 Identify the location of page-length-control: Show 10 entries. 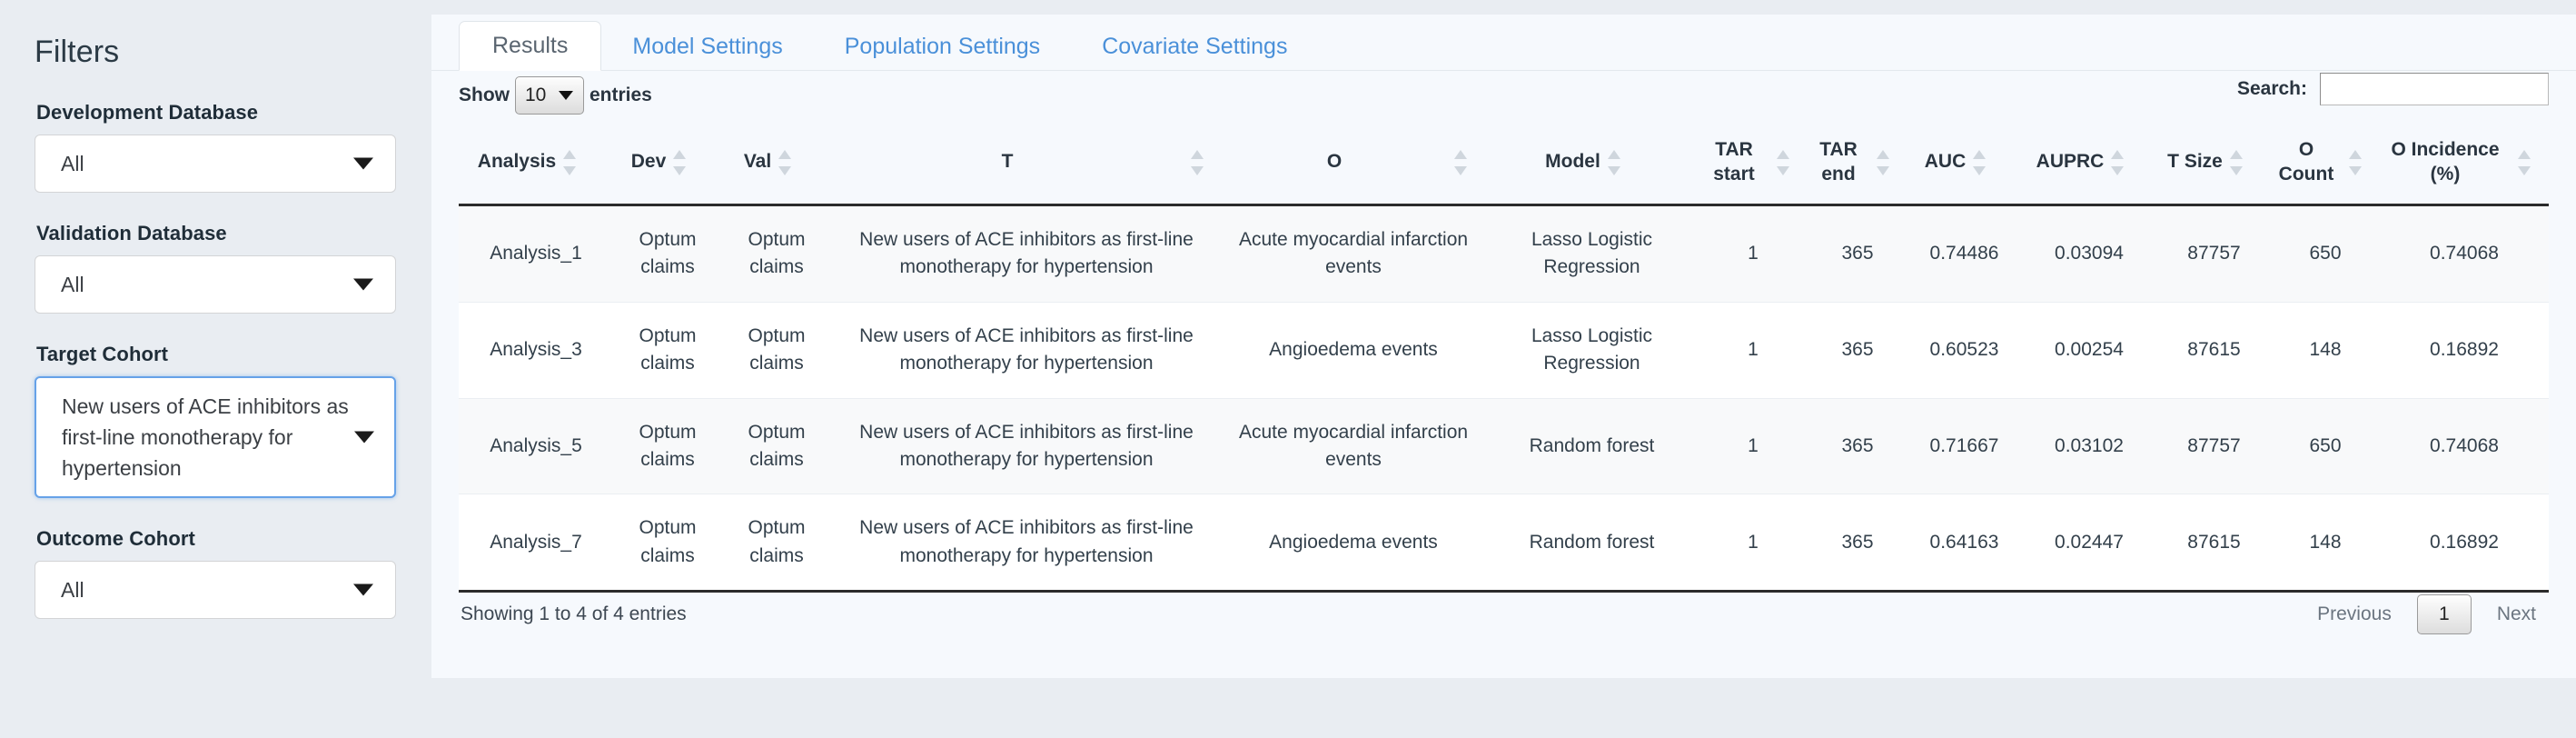
(555, 95).